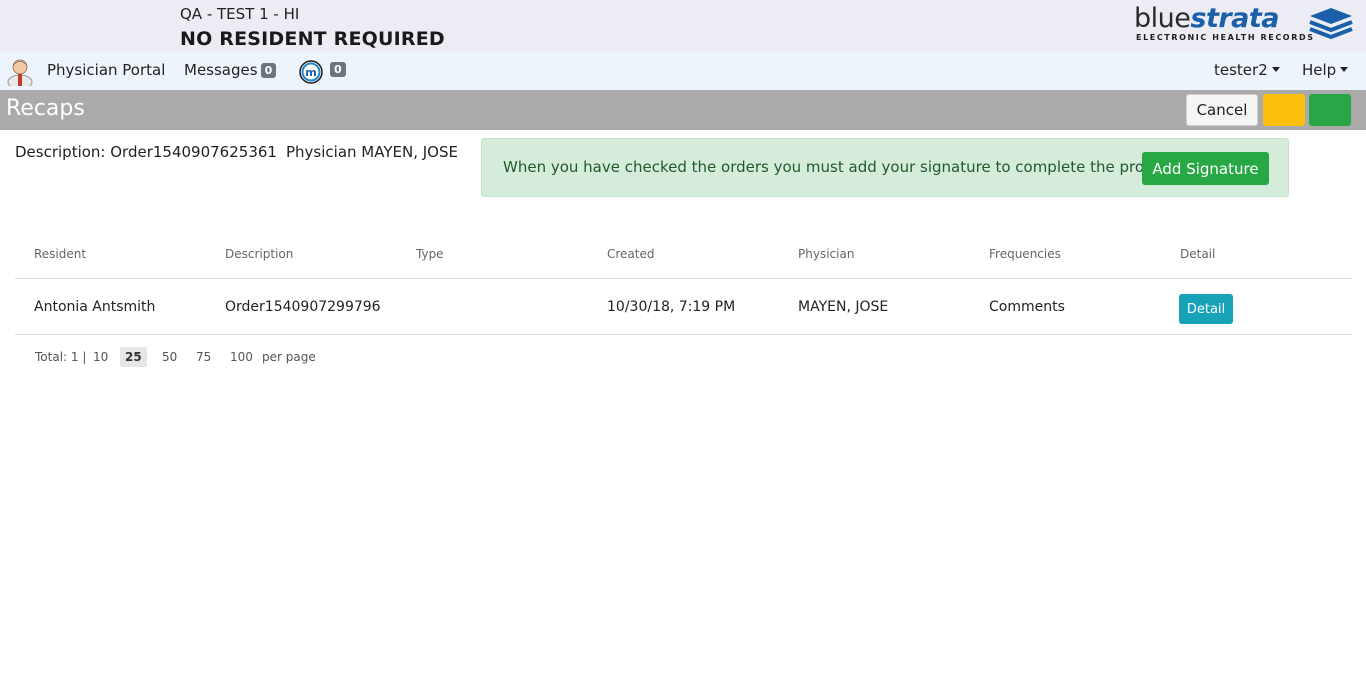 This screenshot has width=1366, height=673. I want to click on m-count-badge: 0, so click(338, 69).